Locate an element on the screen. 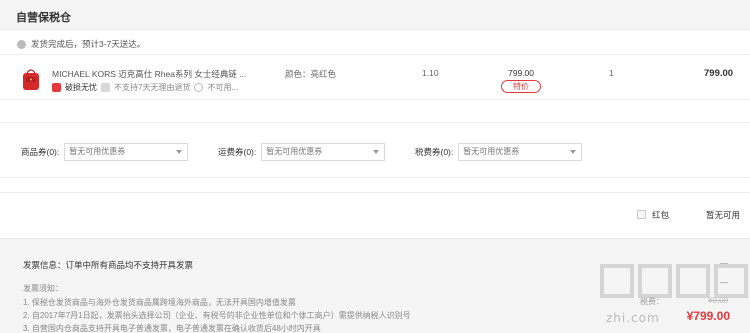  tax-coupon-select: 暂无可用优惠券 is located at coordinates (520, 152).